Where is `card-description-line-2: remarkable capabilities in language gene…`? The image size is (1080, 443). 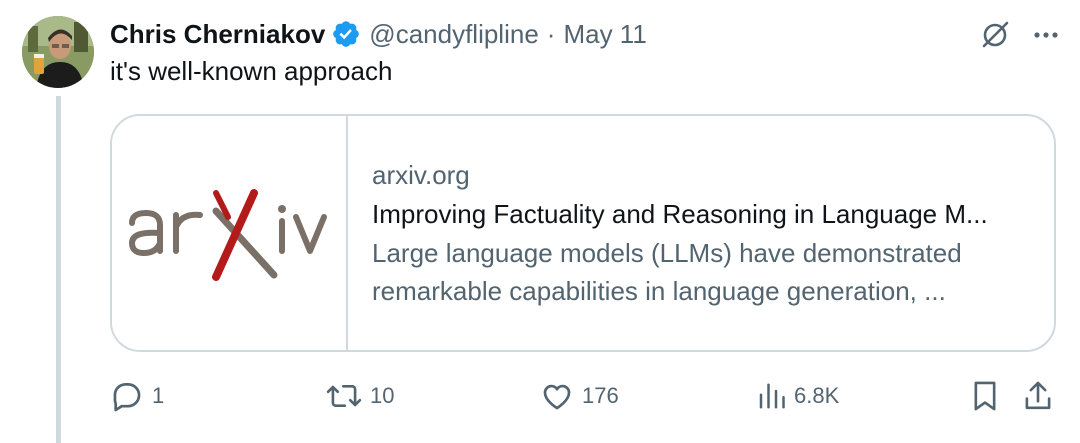
card-description-line-2: remarkable capabilities in language gene… is located at coordinates (659, 291).